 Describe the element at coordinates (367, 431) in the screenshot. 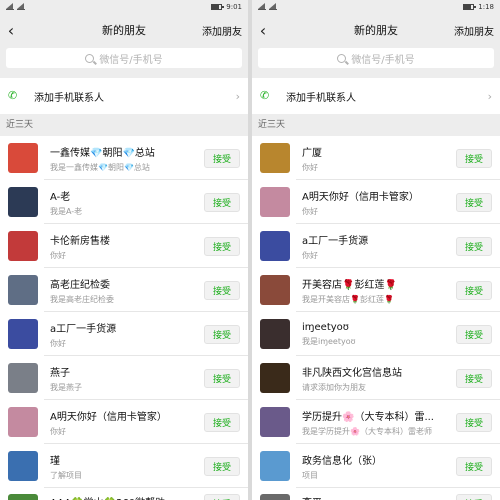

I see `friend-message: 我是学历提升🌸（大专本科）雷老师` at that location.